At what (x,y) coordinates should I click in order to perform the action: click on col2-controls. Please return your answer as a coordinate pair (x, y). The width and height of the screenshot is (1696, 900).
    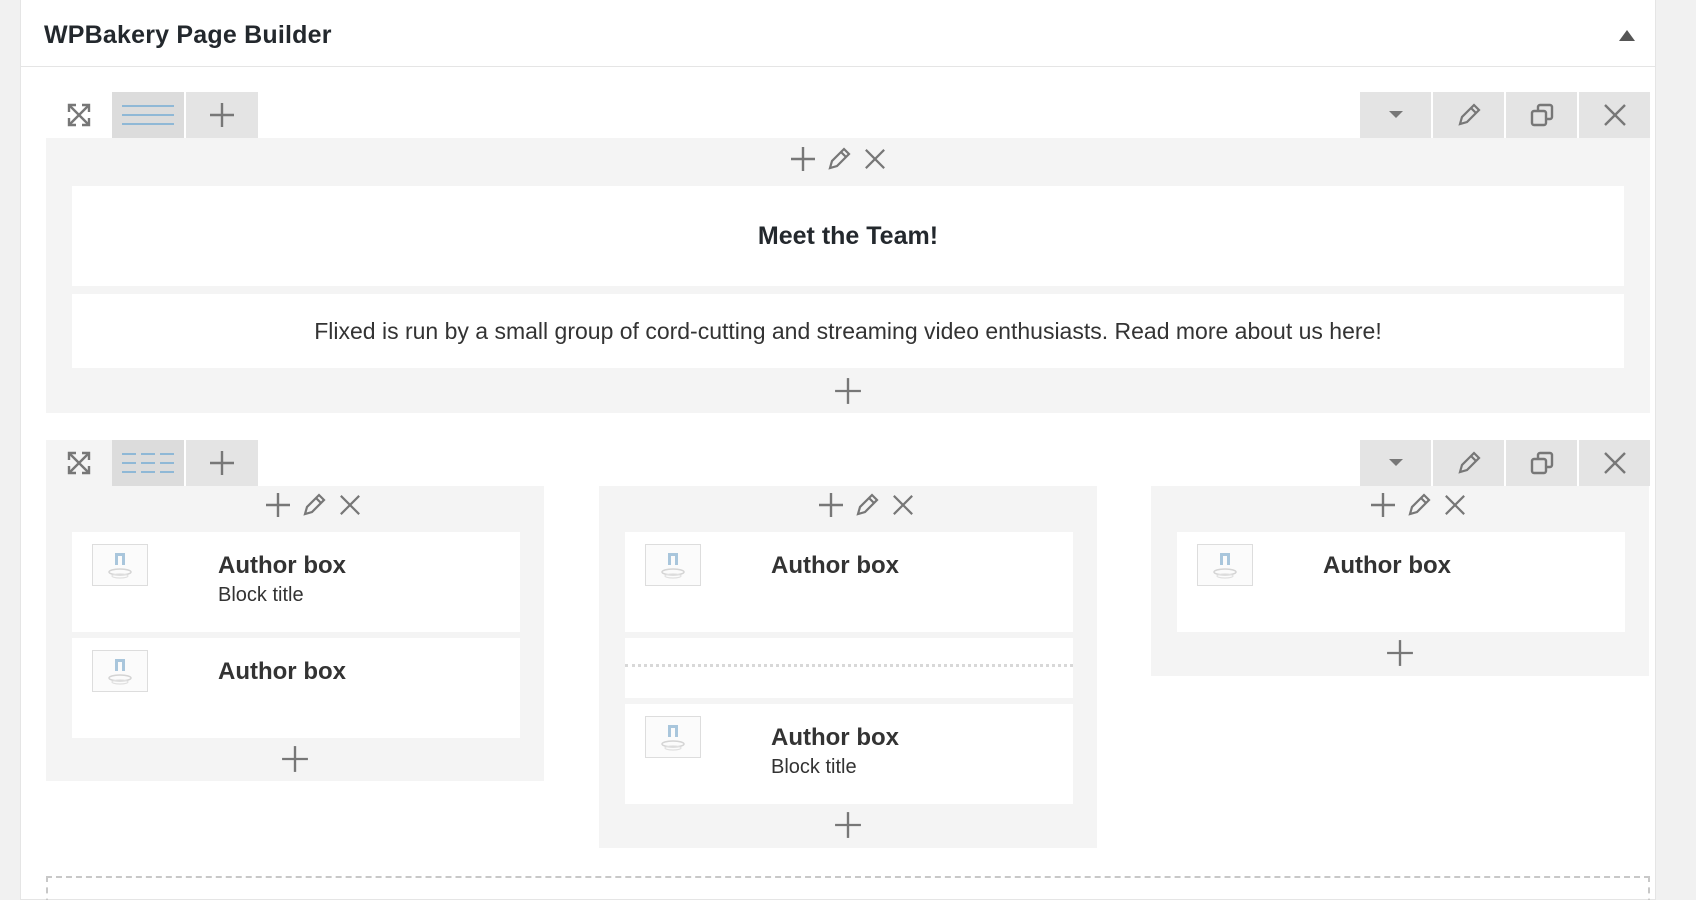
    Looking at the image, I should click on (867, 505).